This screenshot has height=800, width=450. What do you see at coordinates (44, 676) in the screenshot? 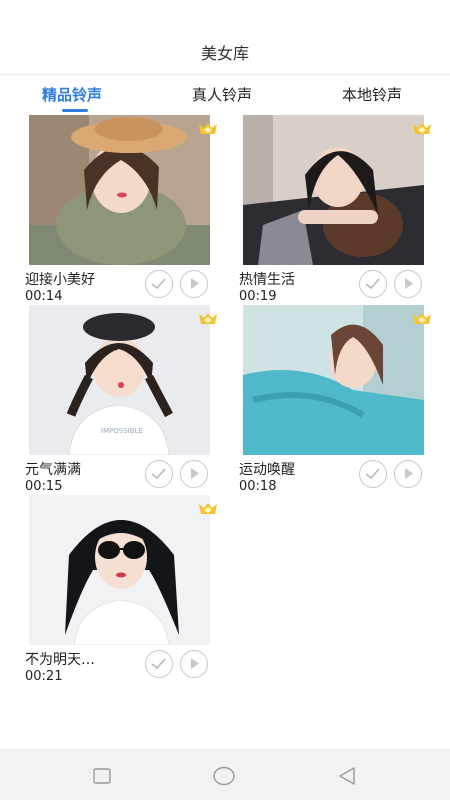
I see `ringtone-duration: 00:21` at bounding box center [44, 676].